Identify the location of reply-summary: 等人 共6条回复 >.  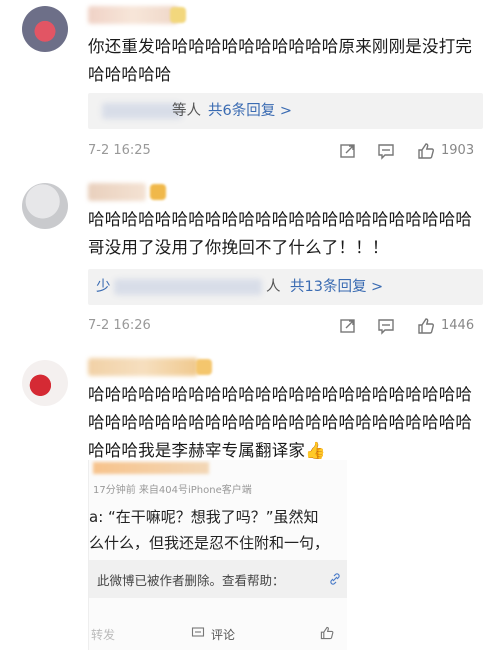
(285, 111).